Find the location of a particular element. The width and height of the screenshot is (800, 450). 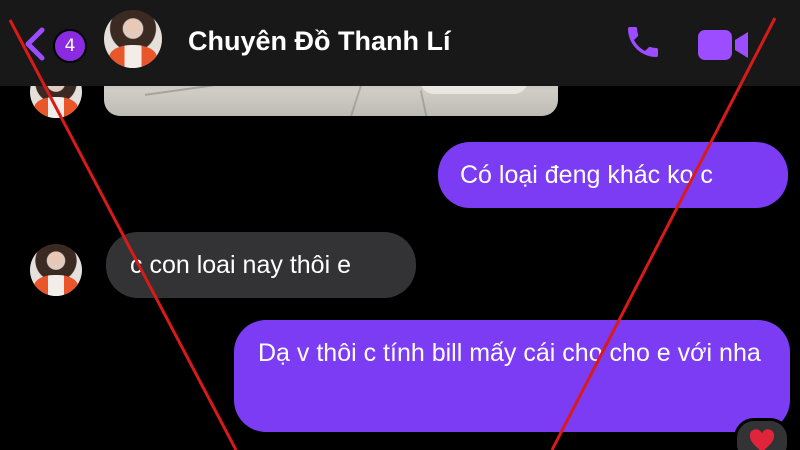

call-button is located at coordinates (643, 44).